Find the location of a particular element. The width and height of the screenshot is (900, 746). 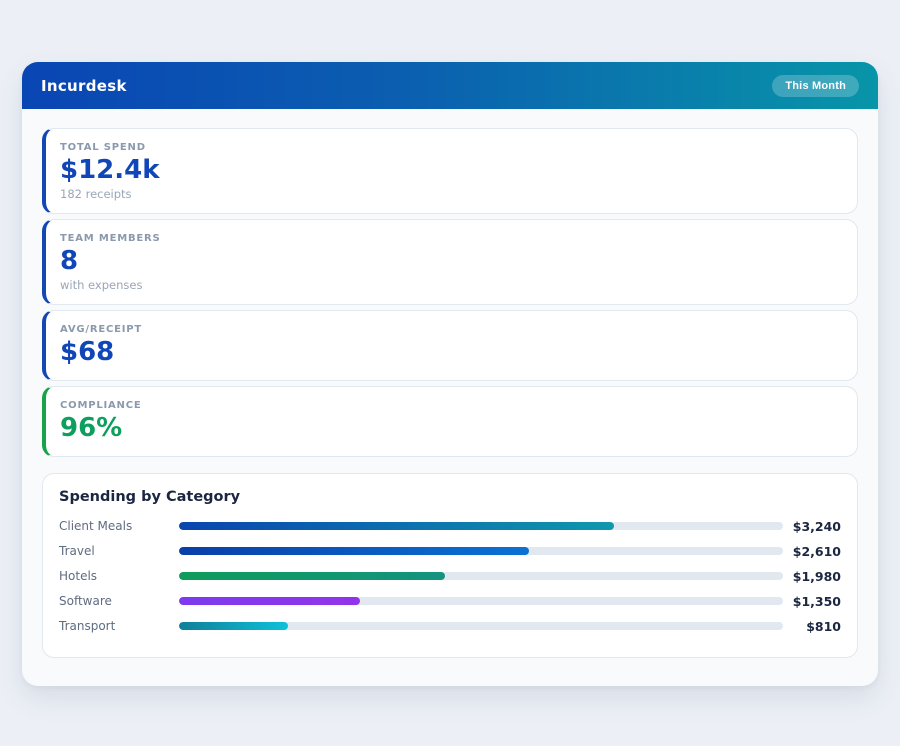

app-header: Incurdesk This Month is located at coordinates (450, 85).